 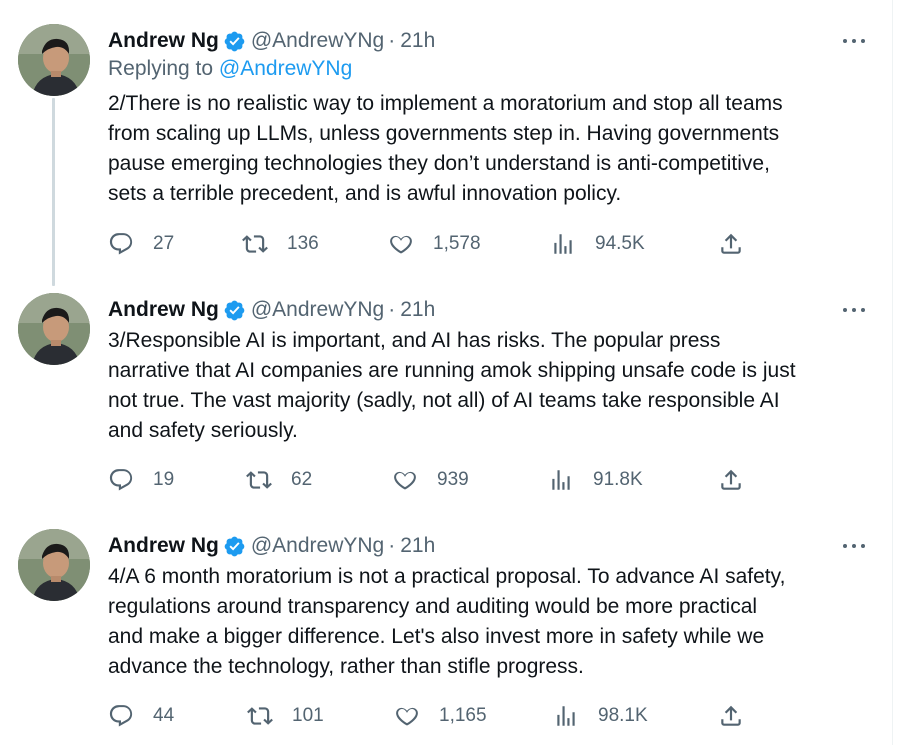 What do you see at coordinates (285, 716) in the screenshot?
I see `retweet-button: 101` at bounding box center [285, 716].